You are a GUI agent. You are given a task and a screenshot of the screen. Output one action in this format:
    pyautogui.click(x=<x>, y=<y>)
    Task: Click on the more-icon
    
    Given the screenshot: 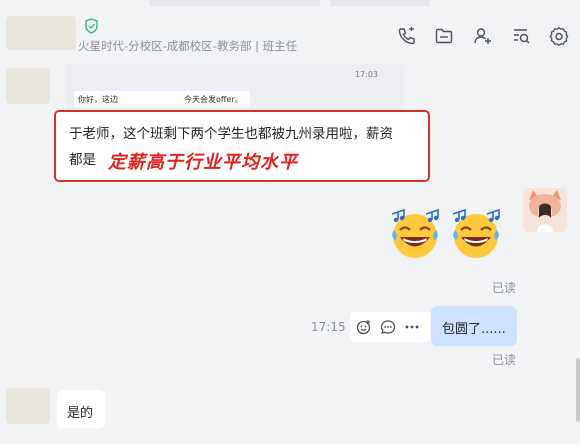 What is the action you would take?
    pyautogui.click(x=412, y=327)
    